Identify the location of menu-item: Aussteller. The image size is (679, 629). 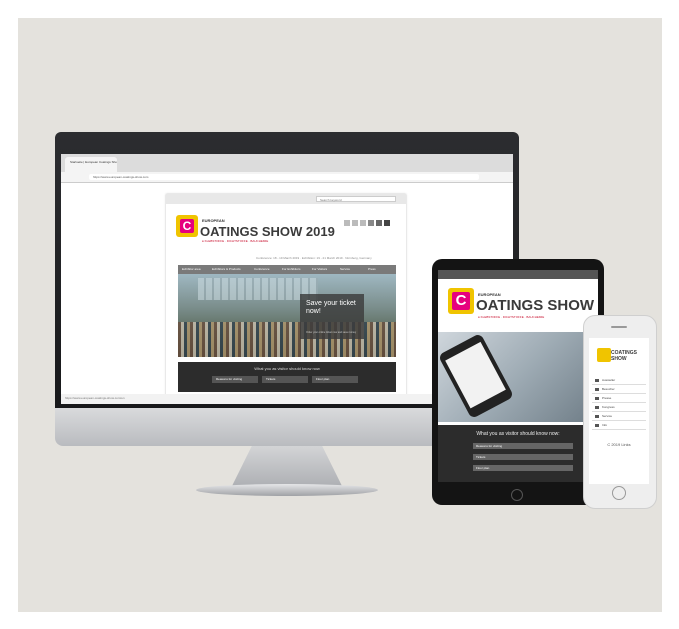
(619, 380).